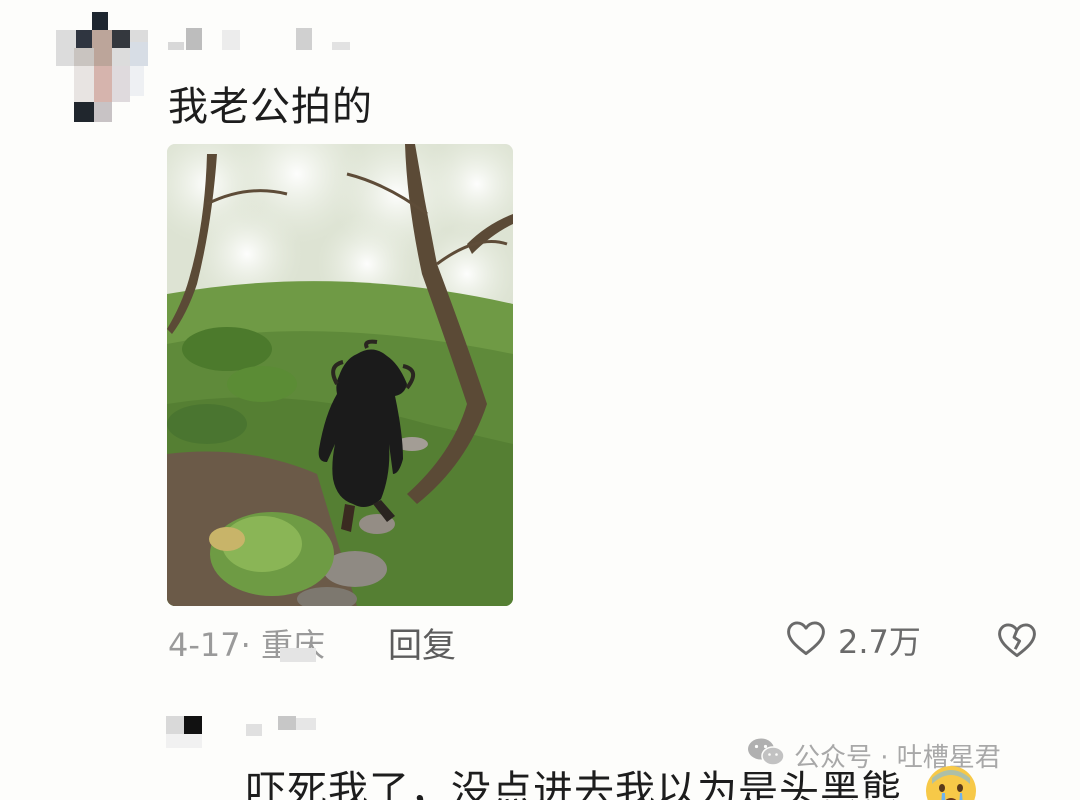 This screenshot has width=1080, height=800. What do you see at coordinates (286, 726) in the screenshot?
I see `reply-username-redacted` at bounding box center [286, 726].